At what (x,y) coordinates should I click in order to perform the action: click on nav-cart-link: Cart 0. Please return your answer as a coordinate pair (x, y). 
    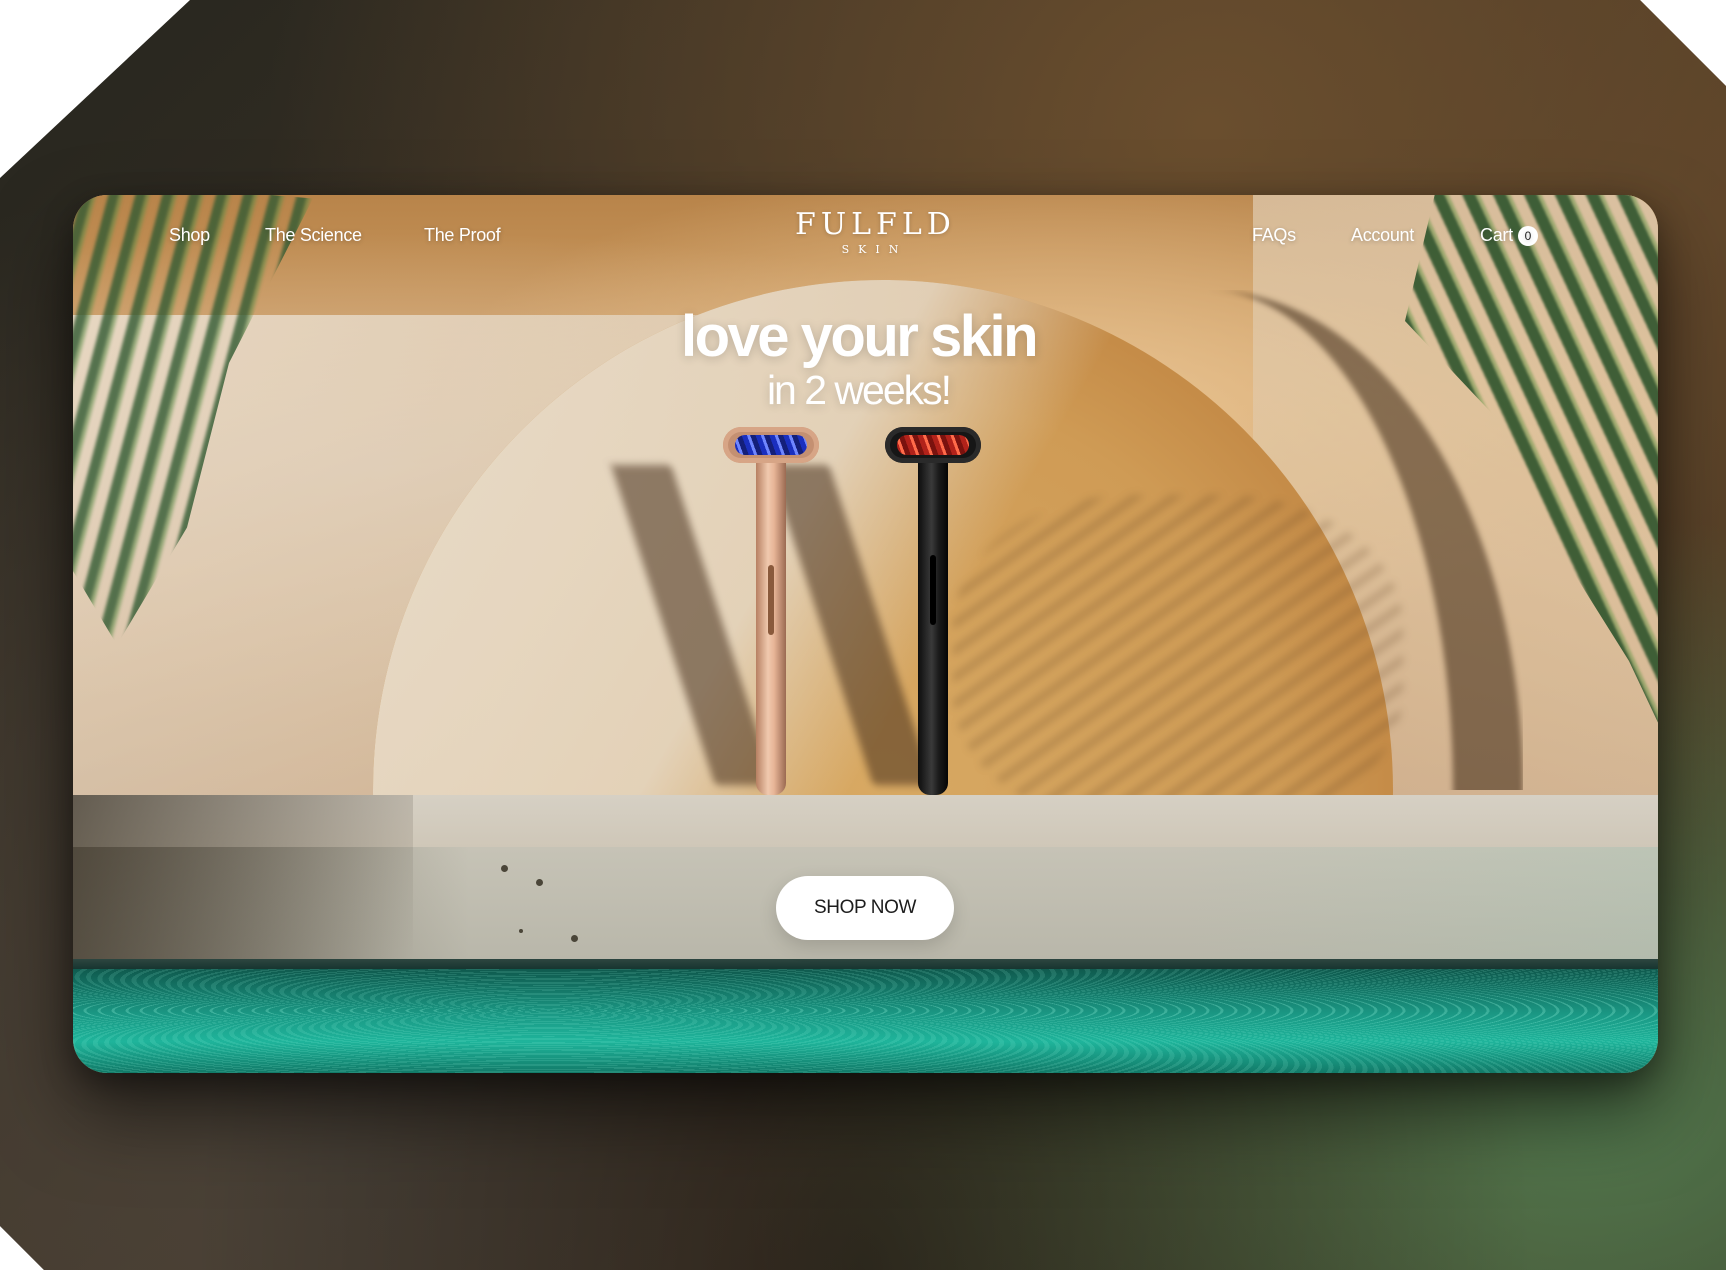
    Looking at the image, I should click on (1509, 235).